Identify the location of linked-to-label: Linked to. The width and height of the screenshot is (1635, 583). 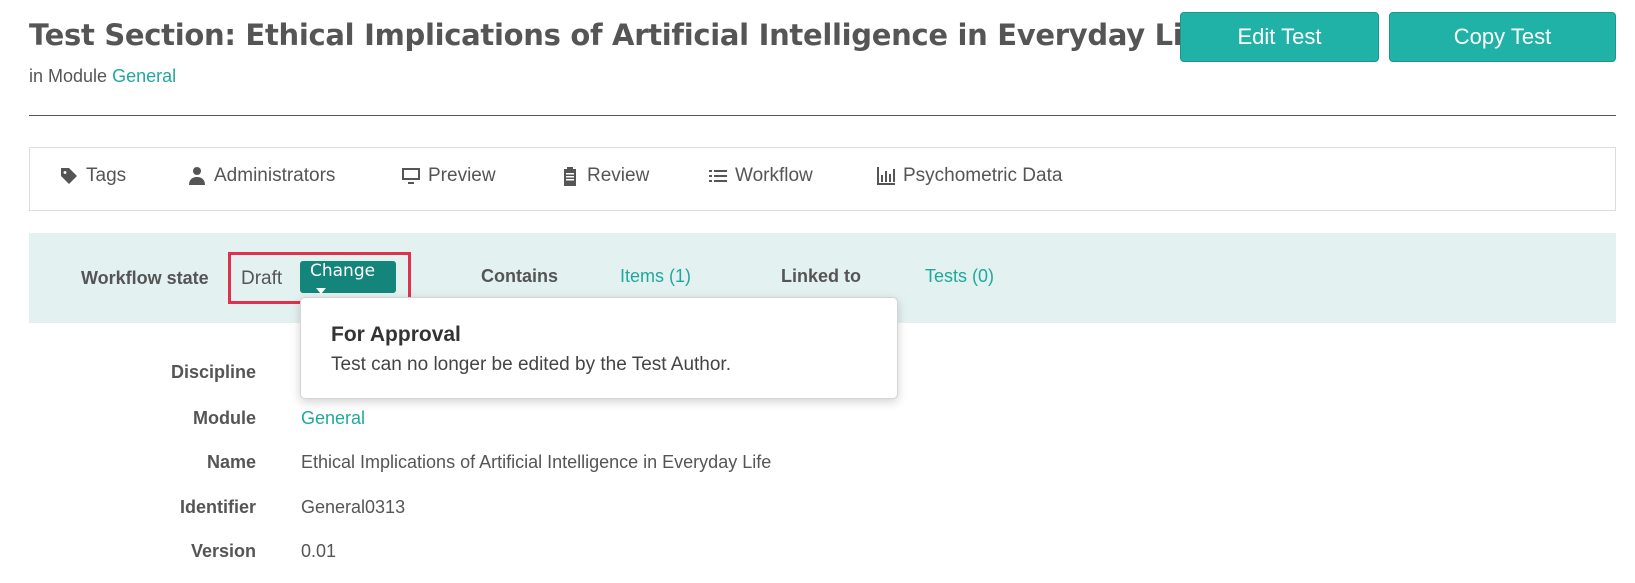
(821, 276).